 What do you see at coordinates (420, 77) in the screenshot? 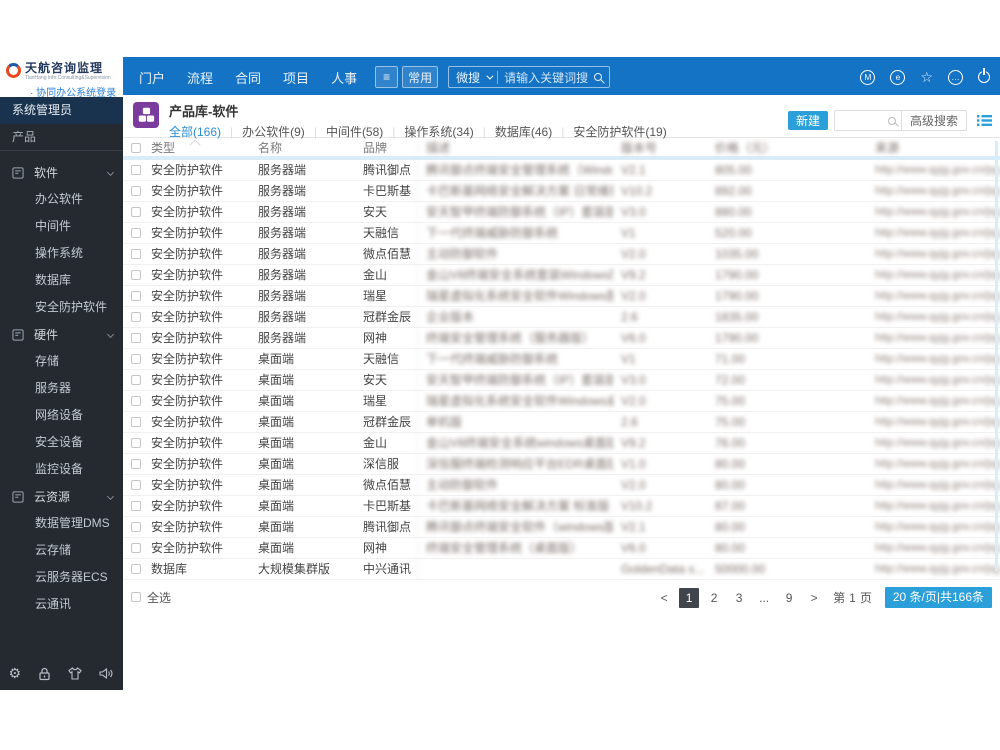
I see `common-apps-button: 常用` at bounding box center [420, 77].